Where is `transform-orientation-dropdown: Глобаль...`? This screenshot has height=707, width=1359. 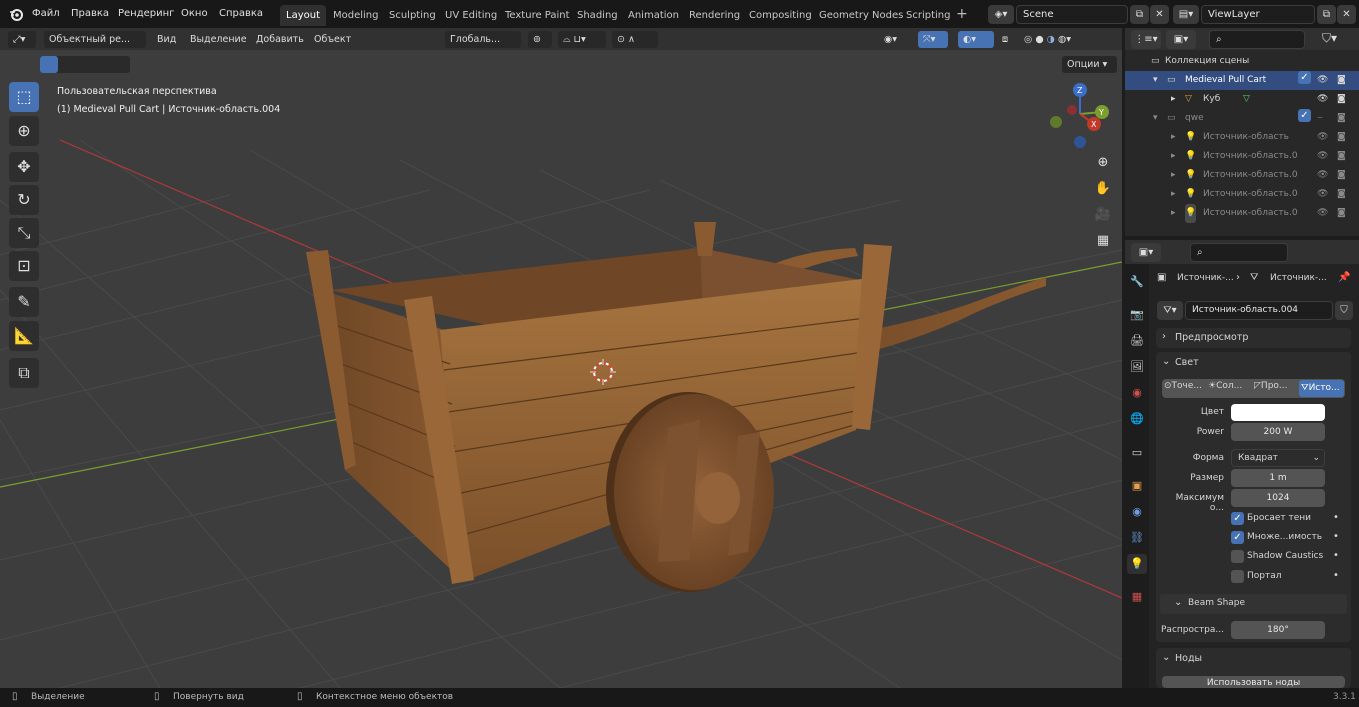 transform-orientation-dropdown: Глобаль... is located at coordinates (483, 39).